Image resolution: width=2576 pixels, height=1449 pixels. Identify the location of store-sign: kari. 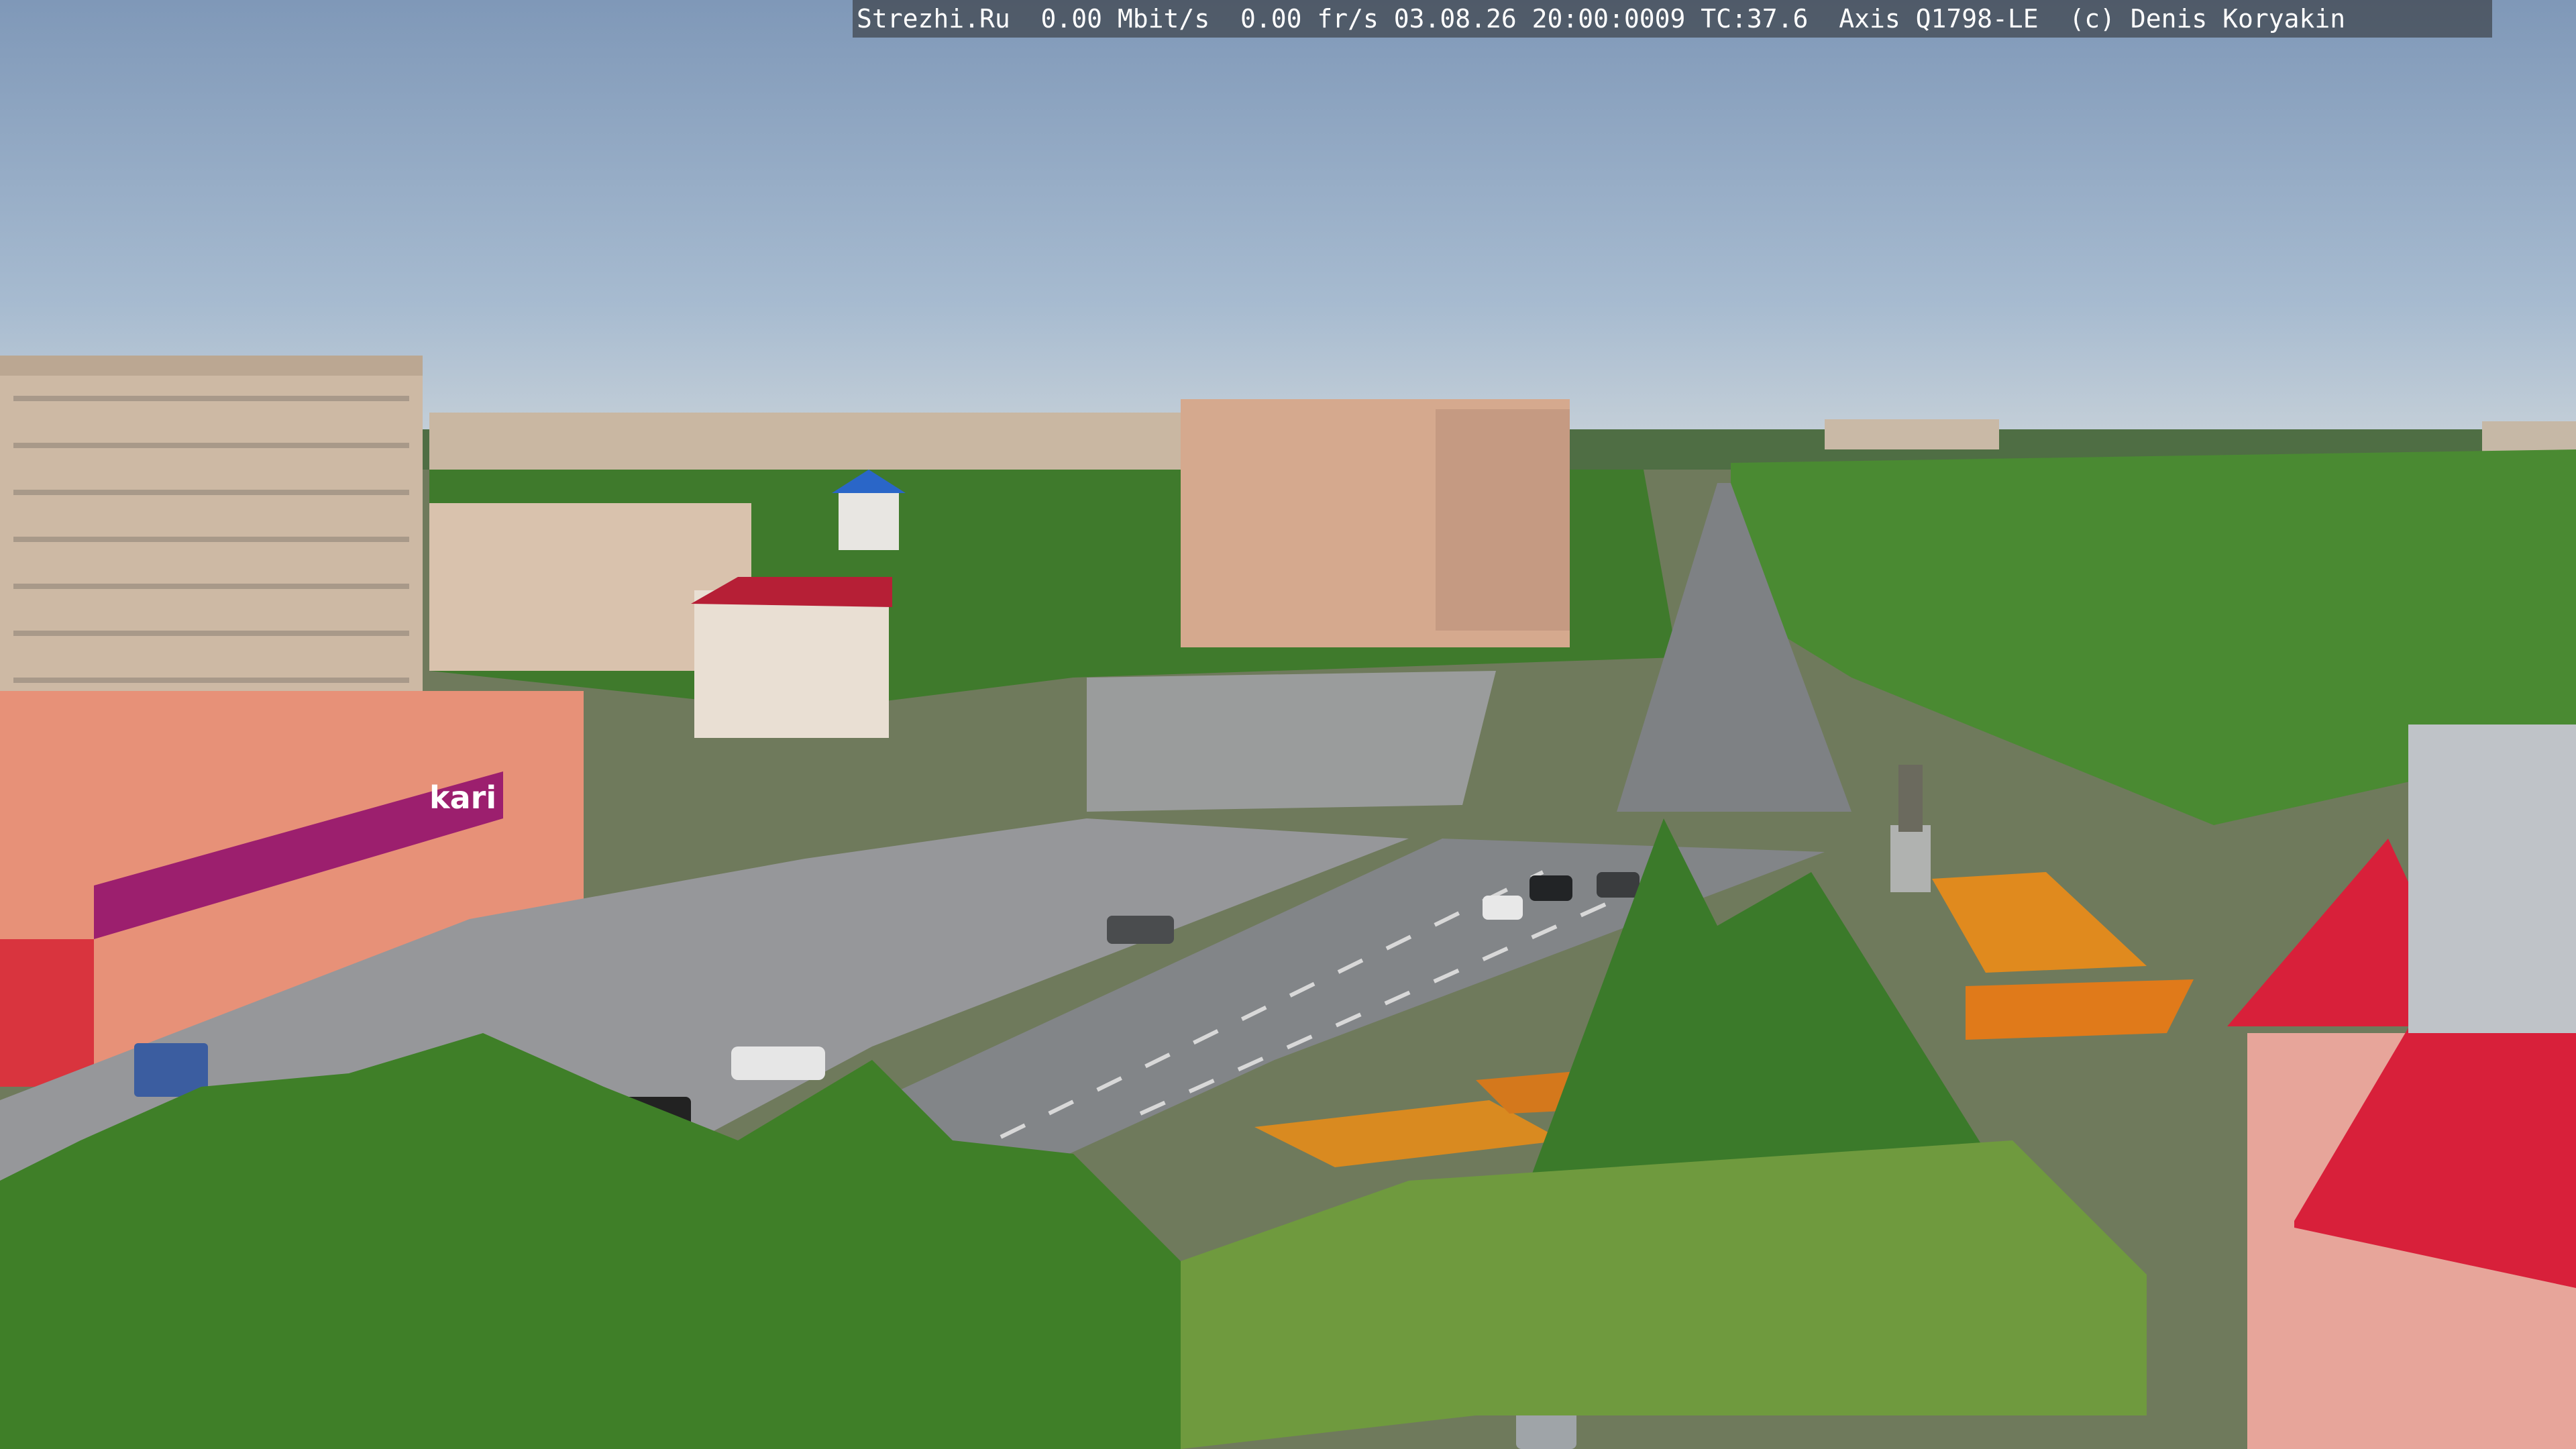
(462, 798).